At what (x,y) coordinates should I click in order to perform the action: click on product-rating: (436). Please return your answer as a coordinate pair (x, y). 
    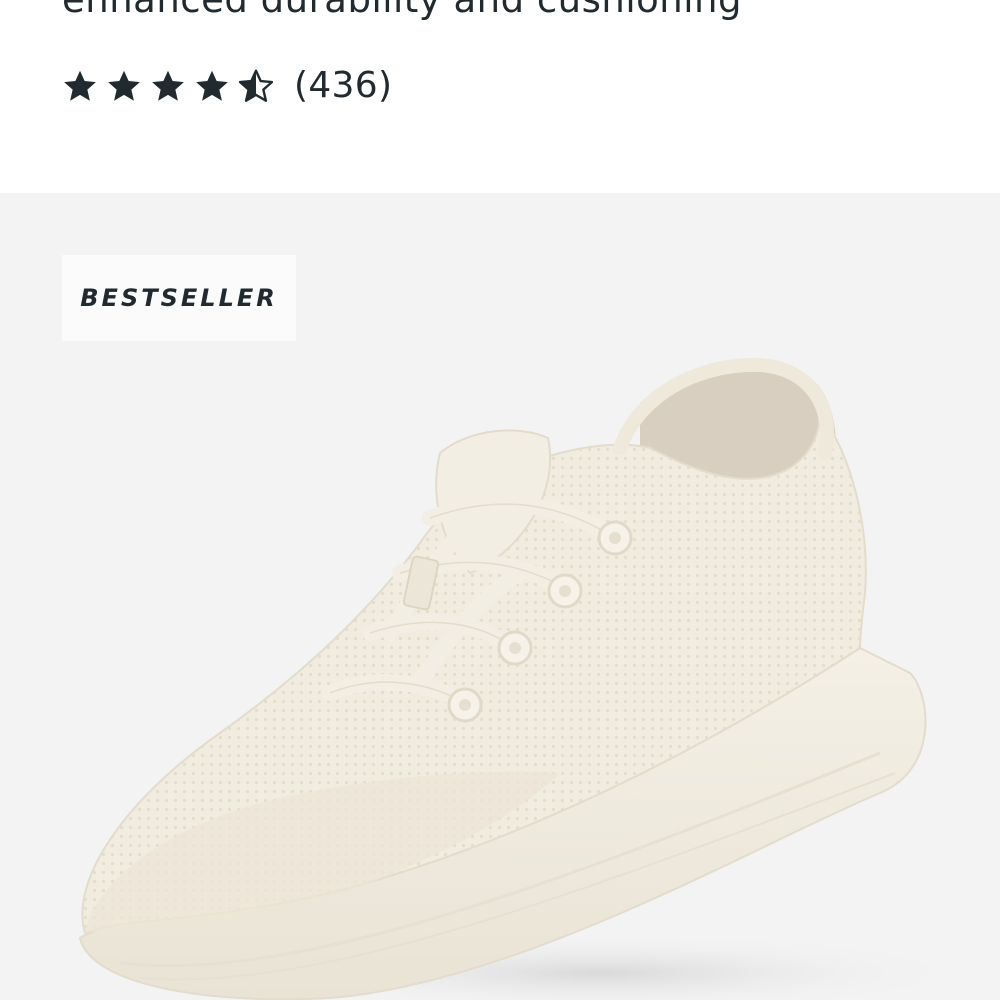
    Looking at the image, I should click on (227, 86).